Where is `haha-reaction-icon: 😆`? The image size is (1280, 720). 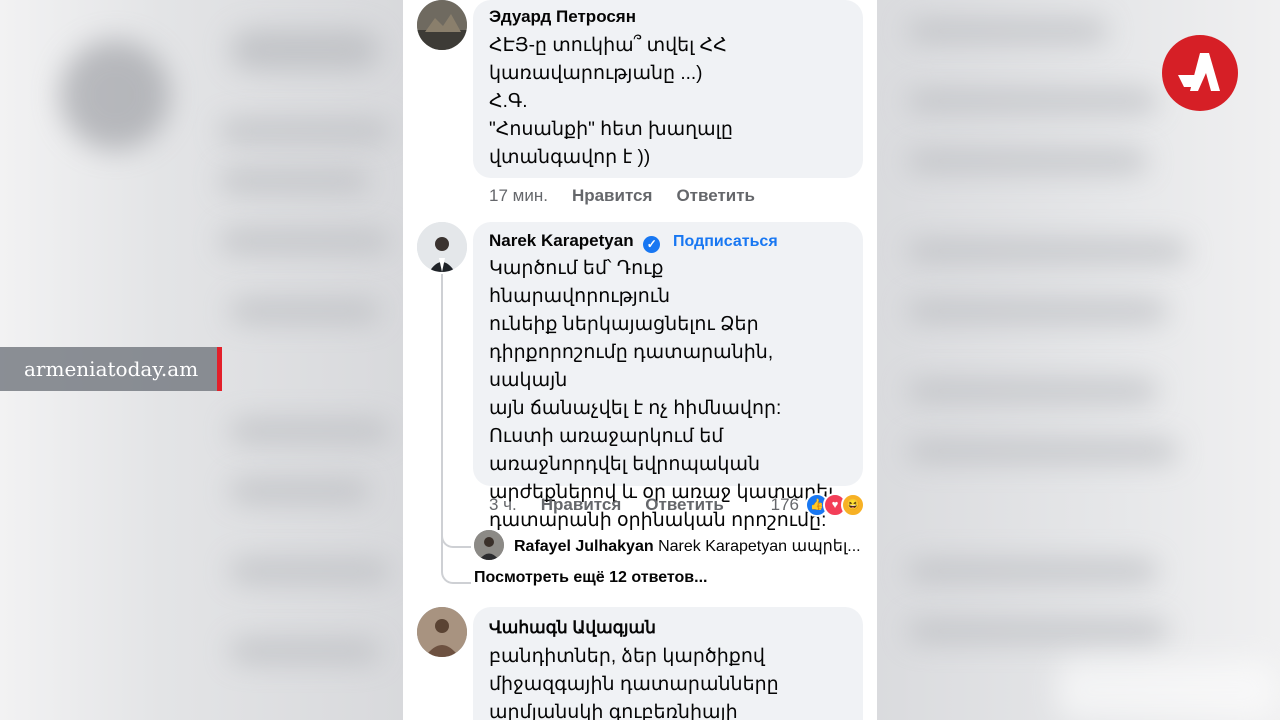
haha-reaction-icon: 😆 is located at coordinates (853, 505).